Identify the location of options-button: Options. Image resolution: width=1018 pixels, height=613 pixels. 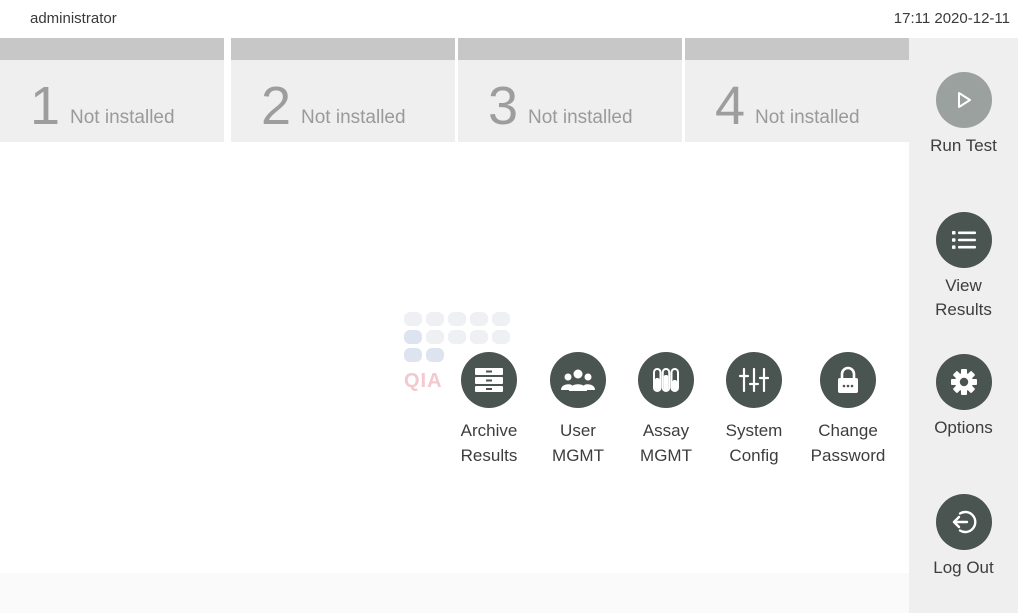
(963, 397).